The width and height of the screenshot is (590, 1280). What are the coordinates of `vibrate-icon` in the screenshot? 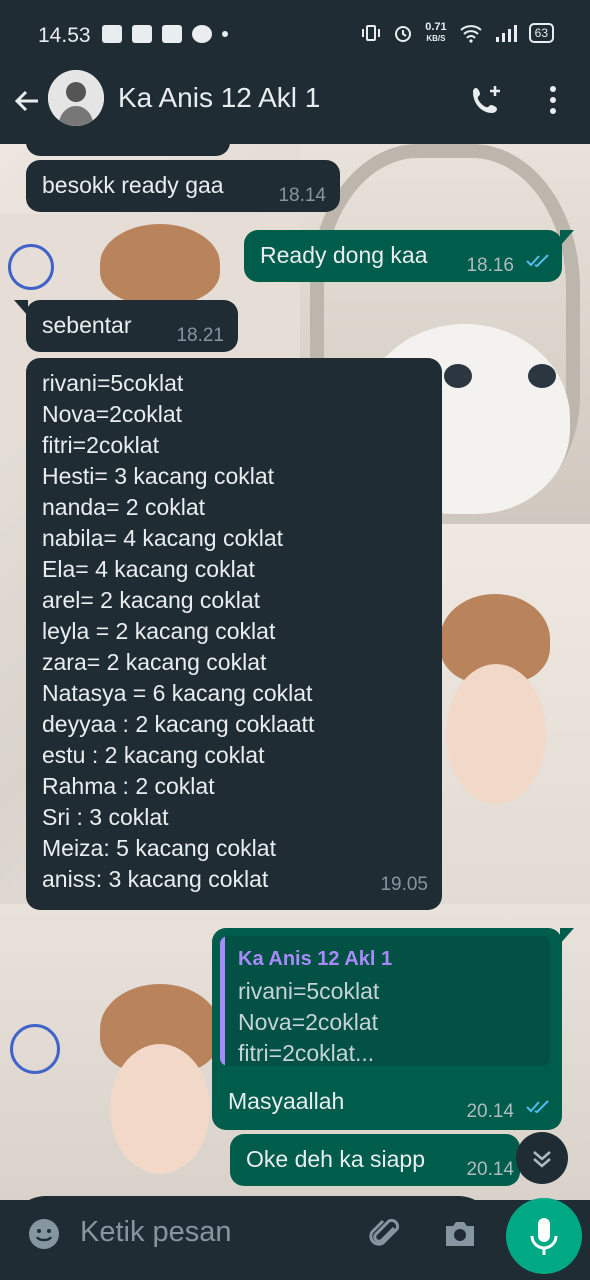 It's located at (371, 33).